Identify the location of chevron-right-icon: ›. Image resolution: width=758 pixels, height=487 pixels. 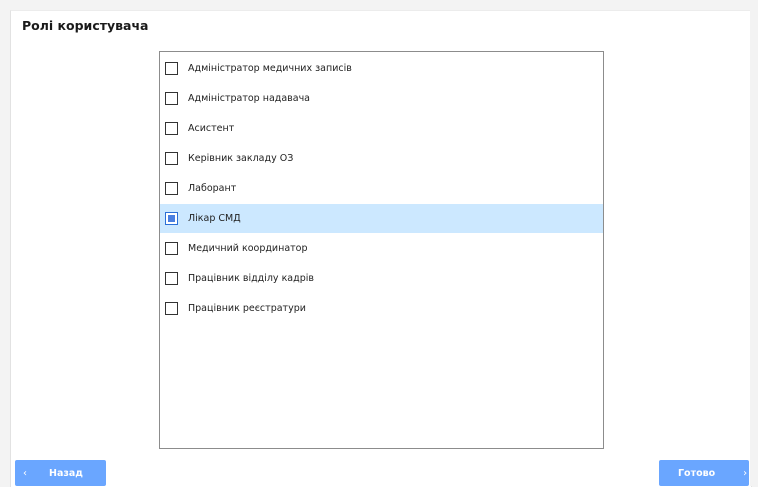
(745, 473).